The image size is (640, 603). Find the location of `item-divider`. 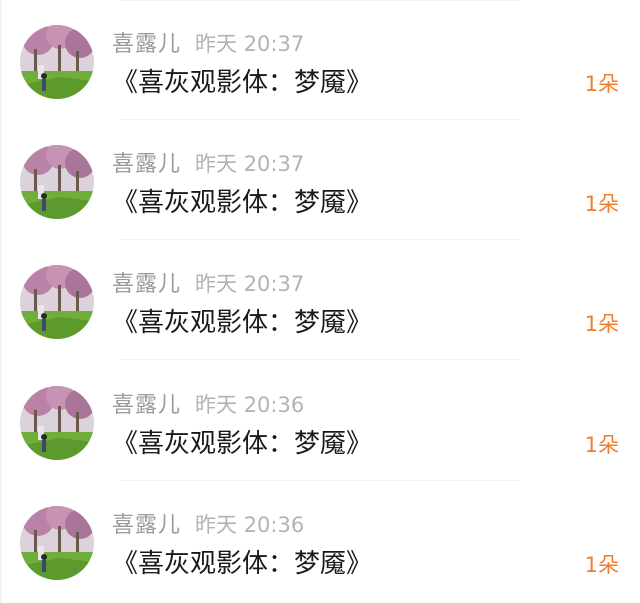

item-divider is located at coordinates (320, 359).